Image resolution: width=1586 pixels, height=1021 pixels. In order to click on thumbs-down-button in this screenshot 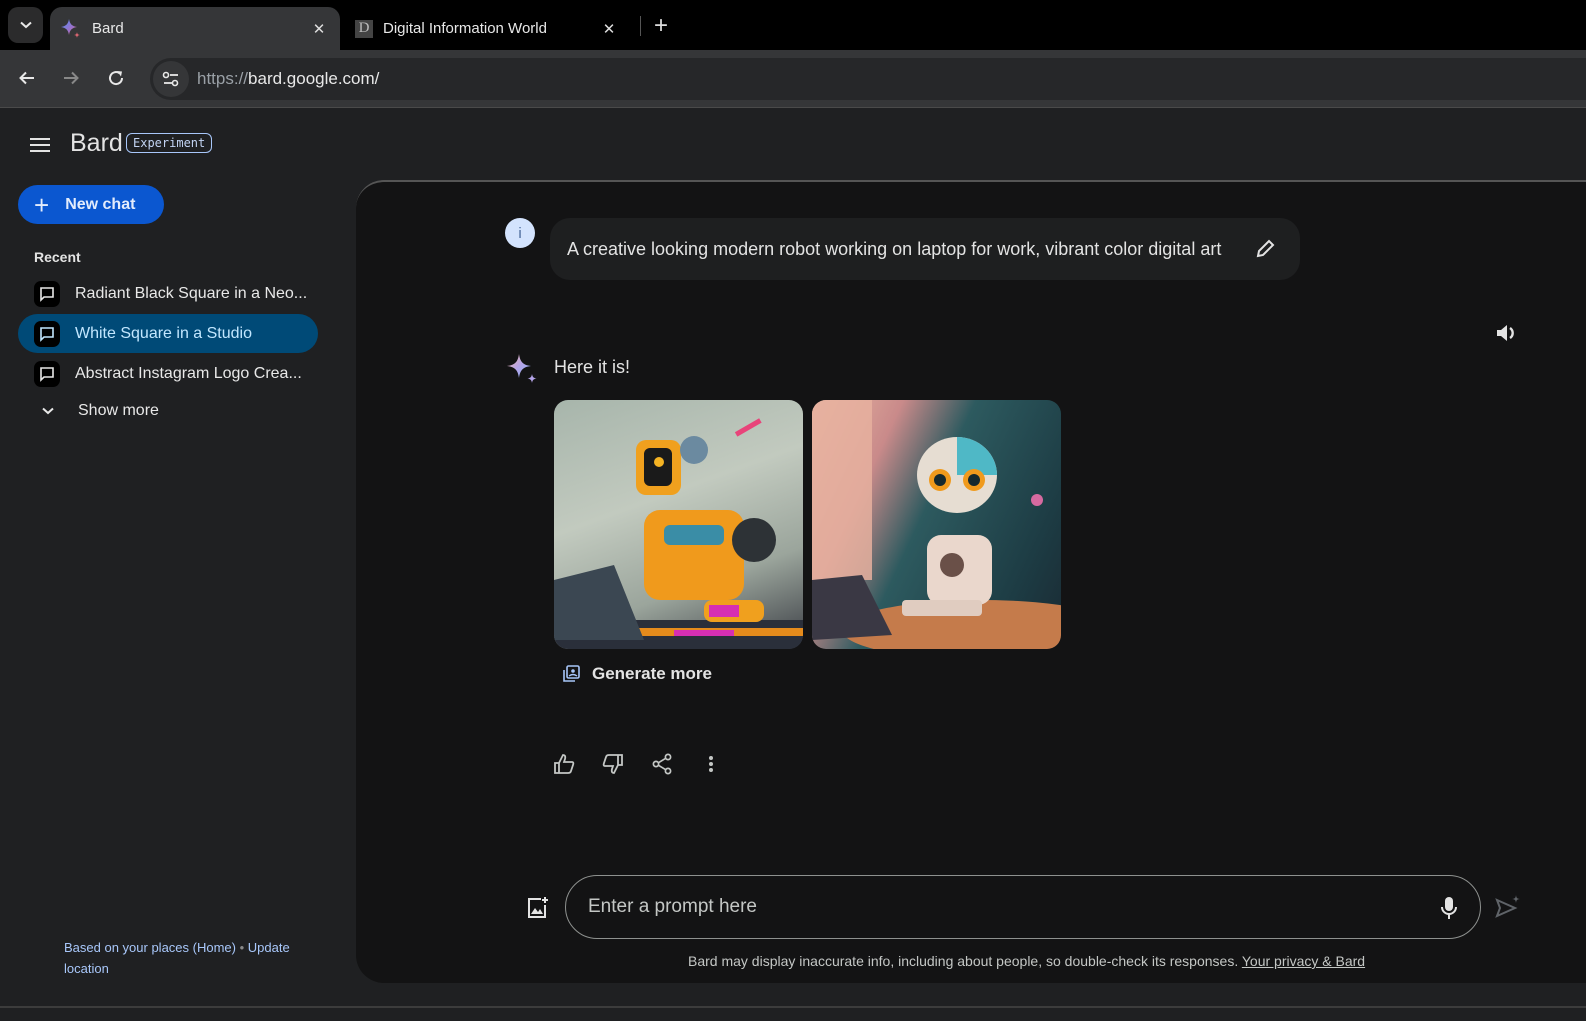, I will do `click(613, 764)`.